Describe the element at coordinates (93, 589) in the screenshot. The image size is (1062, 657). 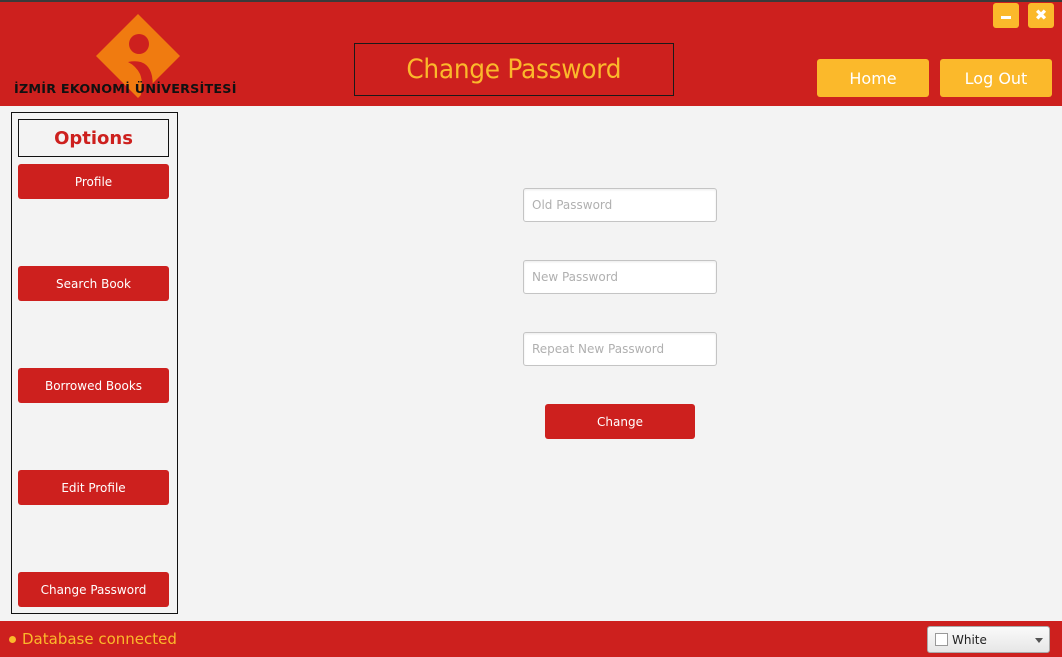
I see `sidebar-item-change-password: Change Password` at that location.